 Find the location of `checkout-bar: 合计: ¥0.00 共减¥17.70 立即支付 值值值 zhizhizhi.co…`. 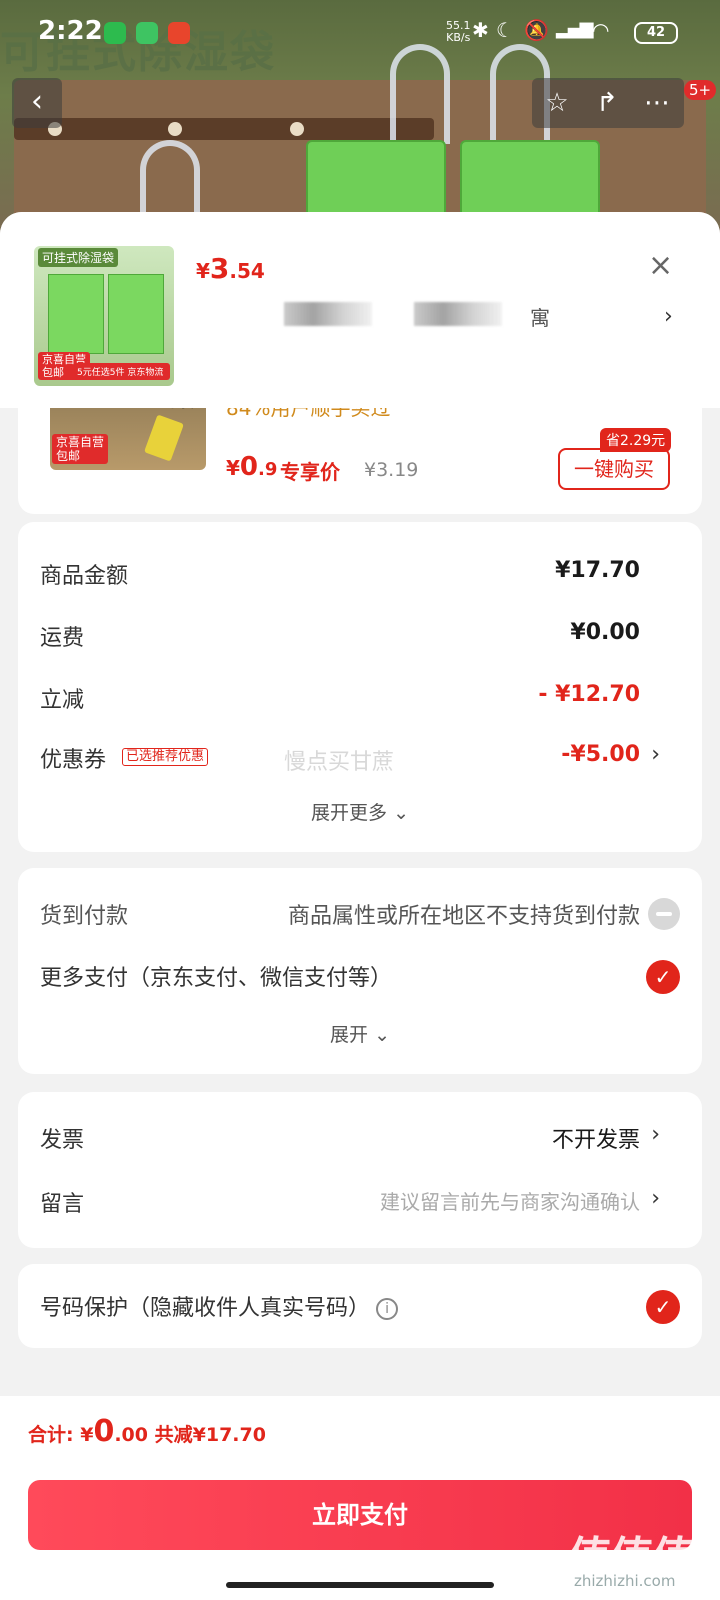

checkout-bar: 合计: ¥0.00 共减¥17.70 立即支付 值值值 zhizhizhi.co… is located at coordinates (360, 1498).